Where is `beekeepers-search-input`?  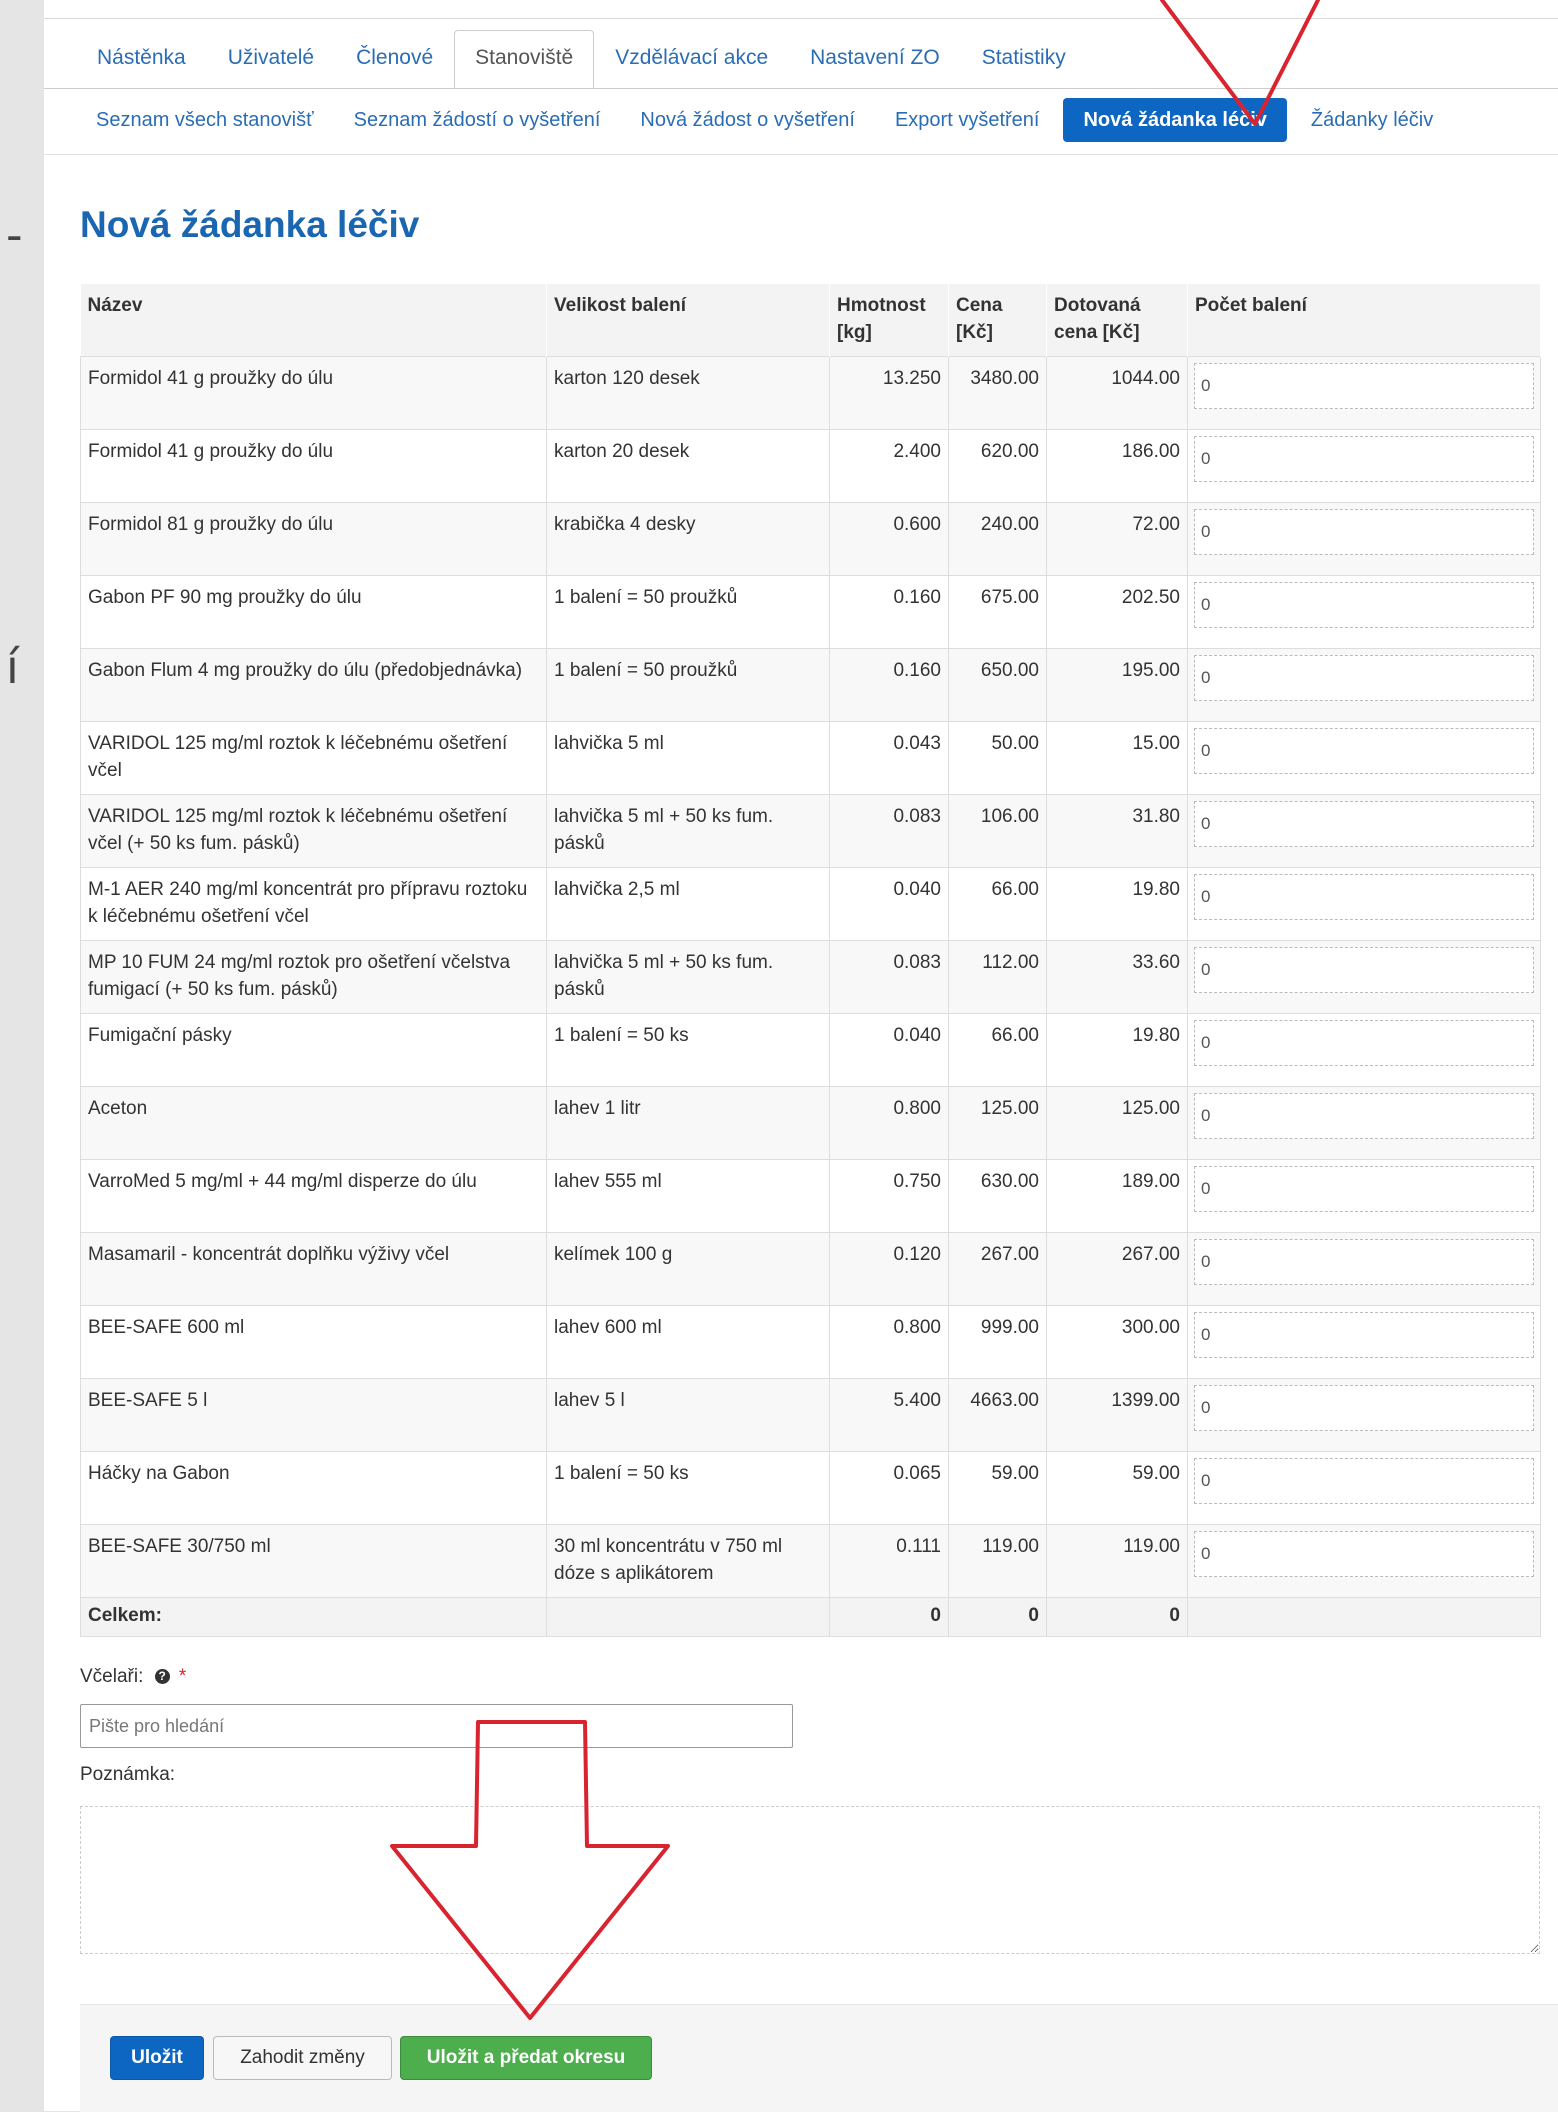
beekeepers-search-input is located at coordinates (436, 1726).